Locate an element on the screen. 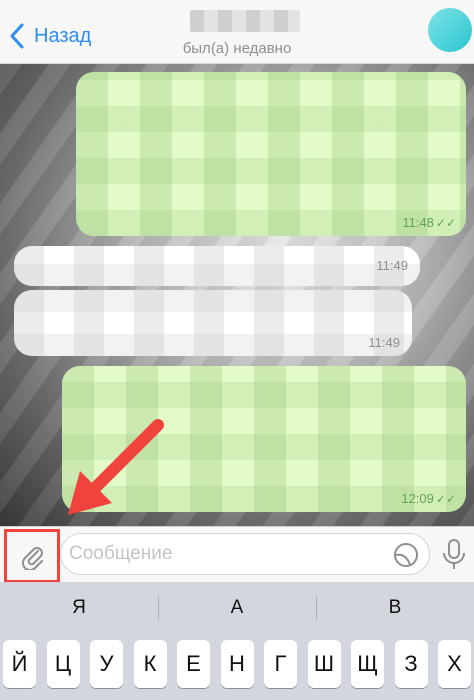 This screenshot has width=474, height=700. key: Г is located at coordinates (280, 664).